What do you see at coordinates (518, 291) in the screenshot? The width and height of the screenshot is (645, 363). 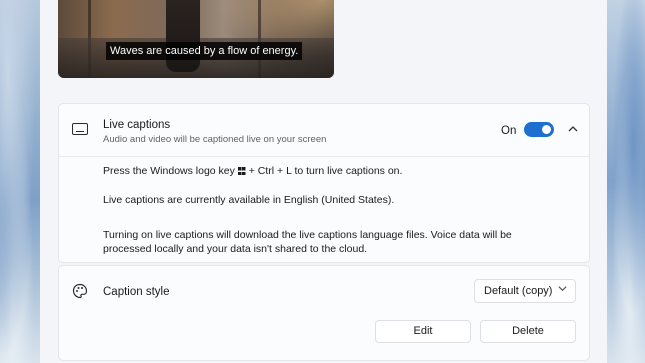 I see `caption-style-selected: Default (copy)` at bounding box center [518, 291].